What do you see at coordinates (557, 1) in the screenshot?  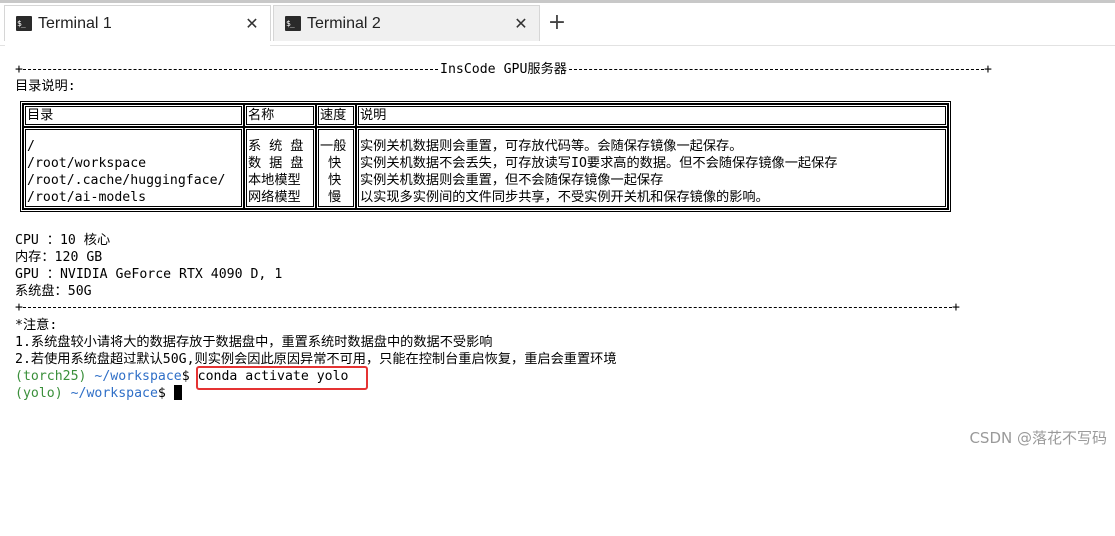 I see `window-top-border` at bounding box center [557, 1].